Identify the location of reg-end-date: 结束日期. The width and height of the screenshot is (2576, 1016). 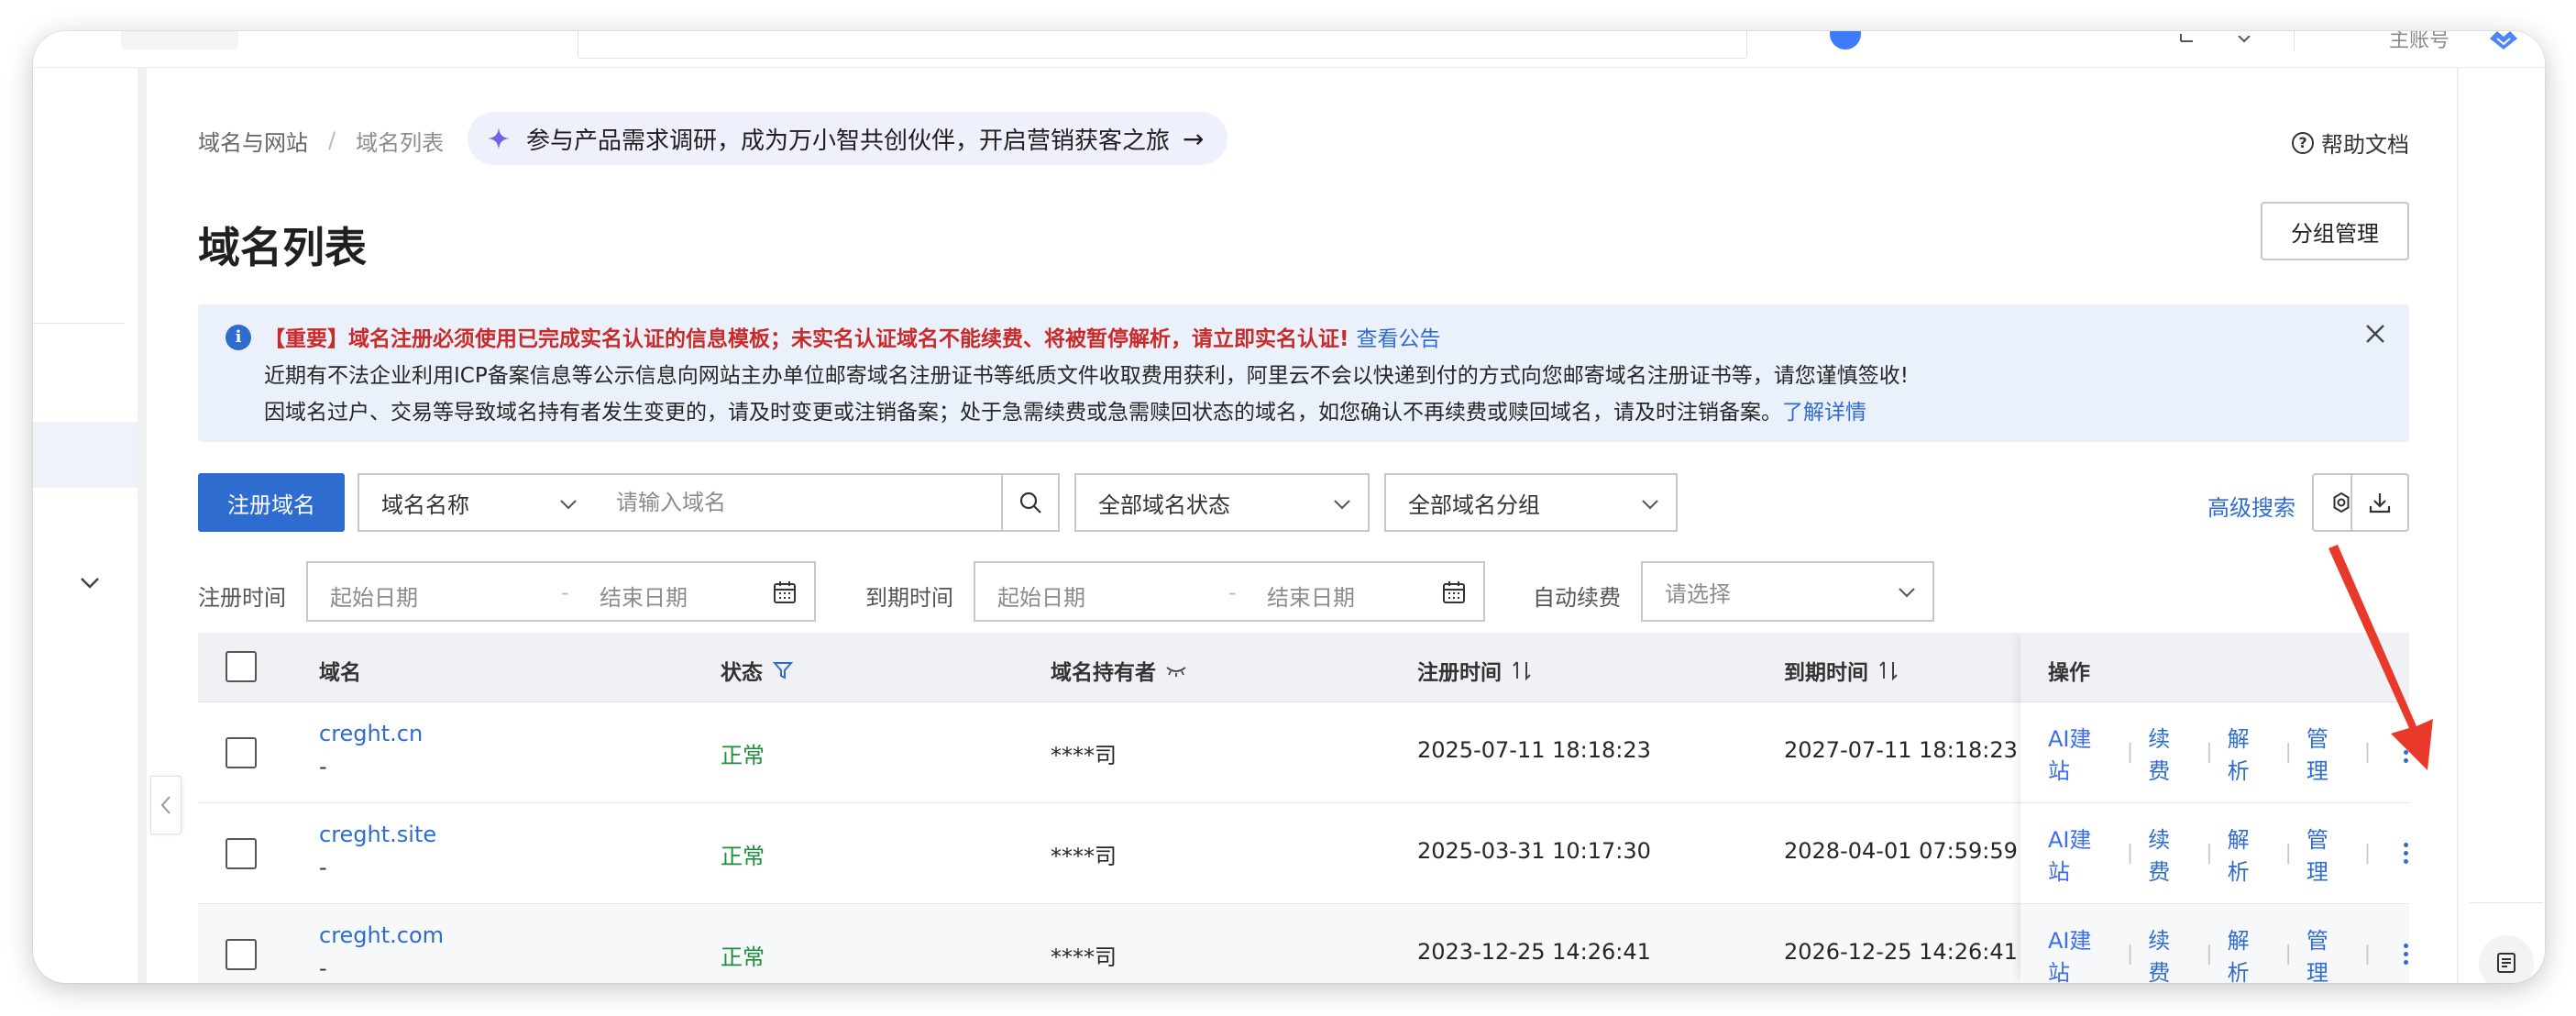
(644, 596).